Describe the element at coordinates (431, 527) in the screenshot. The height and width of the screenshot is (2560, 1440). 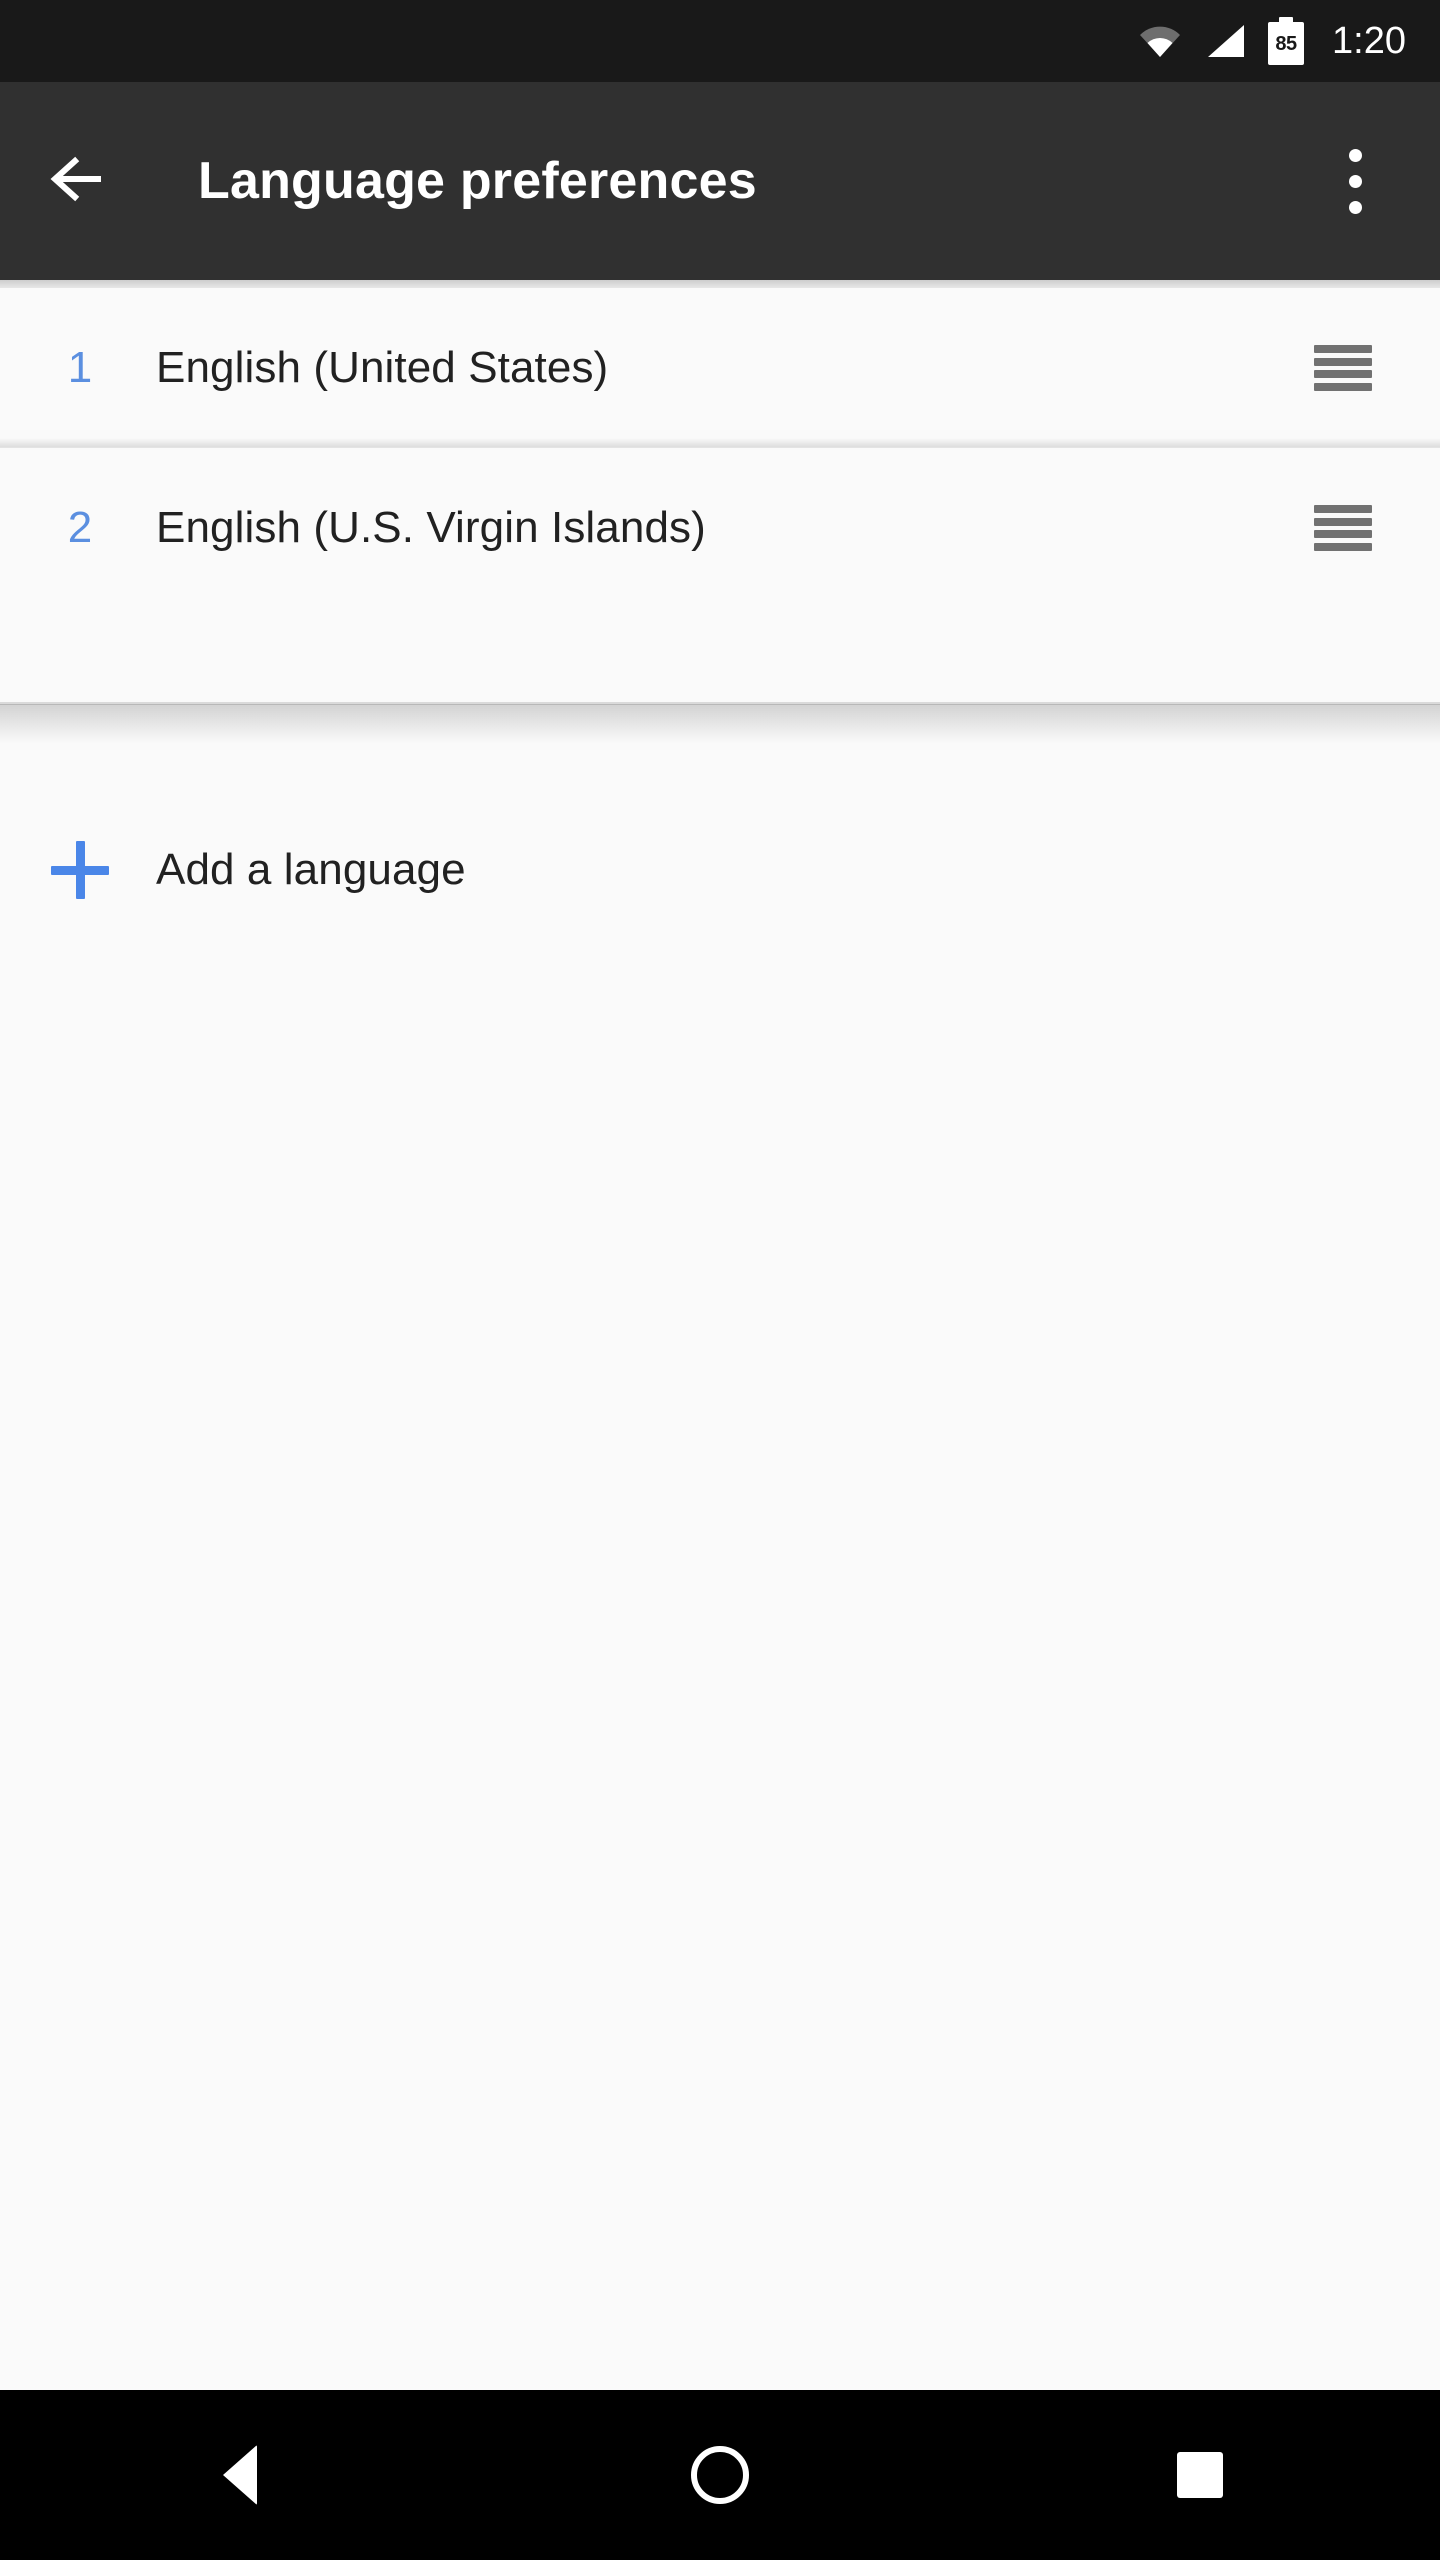
I see `language-name-label: English (U.S. Virgin Islands)` at that location.